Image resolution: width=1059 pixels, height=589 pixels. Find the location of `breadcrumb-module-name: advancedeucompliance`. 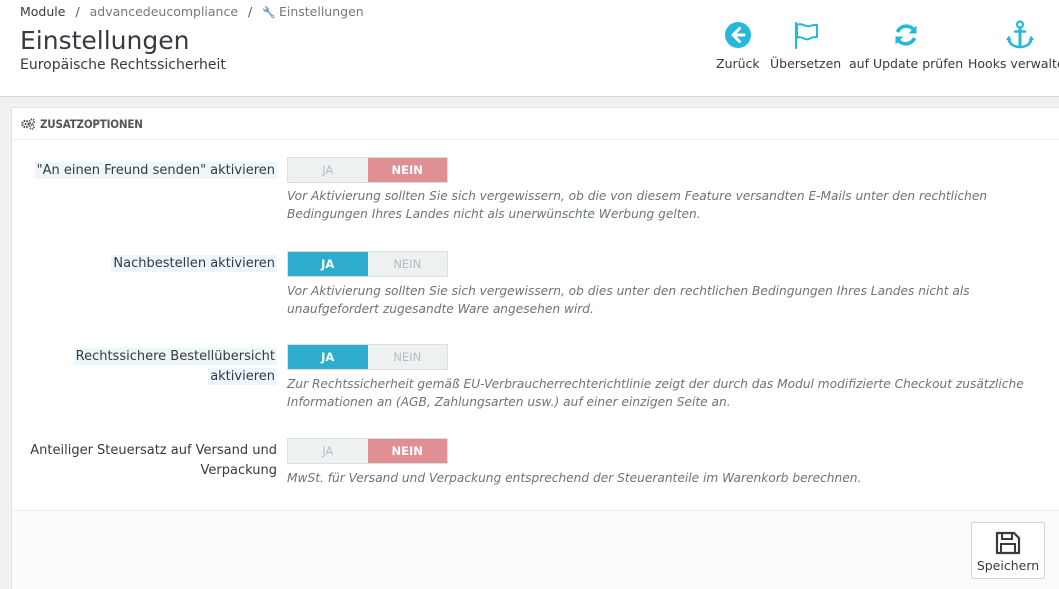

breadcrumb-module-name: advancedeucompliance is located at coordinates (164, 11).